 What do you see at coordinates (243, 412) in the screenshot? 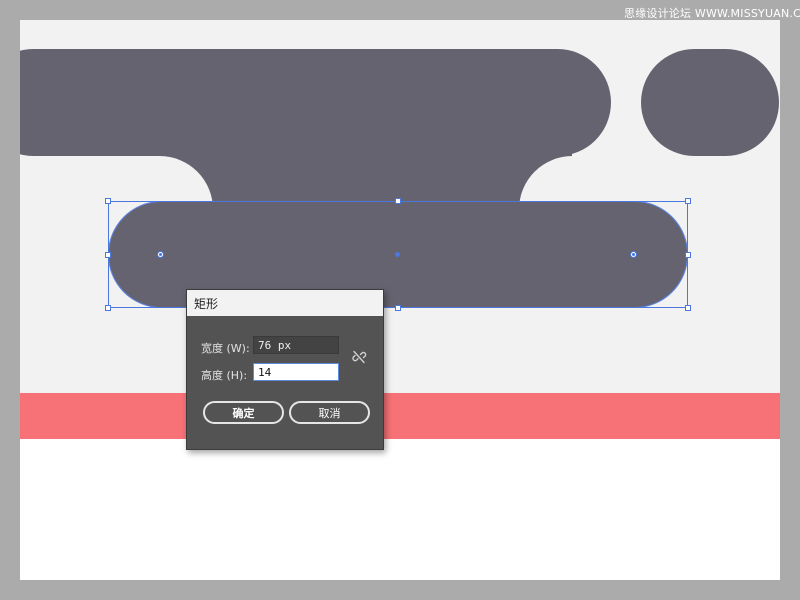
I see `ok-button: 确定` at bounding box center [243, 412].